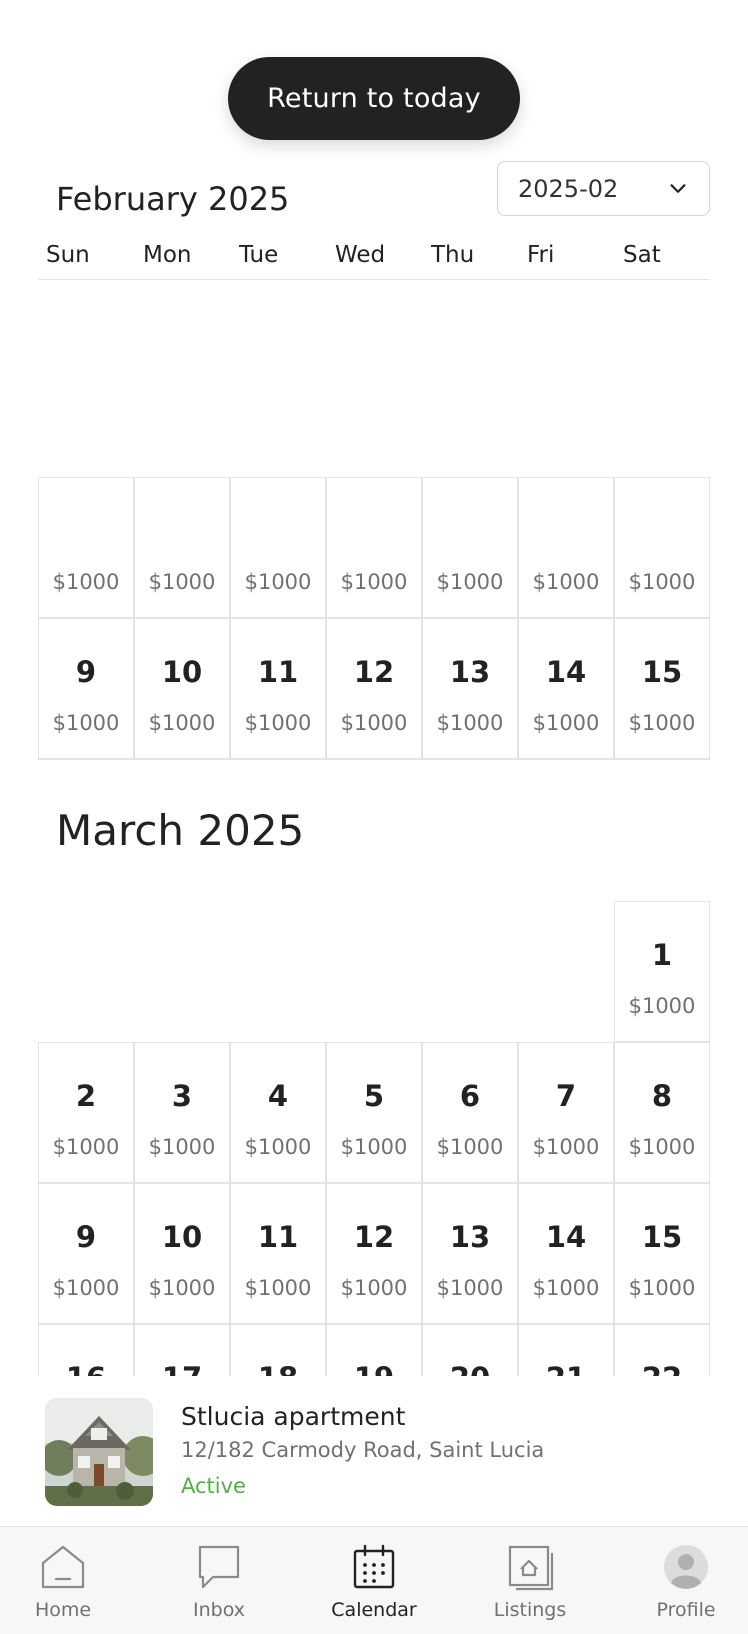 This screenshot has width=748, height=1634. Describe the element at coordinates (470, 1237) in the screenshot. I see `day-number: 13` at that location.